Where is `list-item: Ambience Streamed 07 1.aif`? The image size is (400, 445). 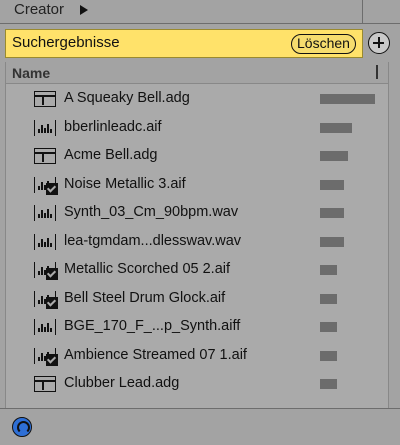 list-item: Ambience Streamed 07 1.aif is located at coordinates (197, 356).